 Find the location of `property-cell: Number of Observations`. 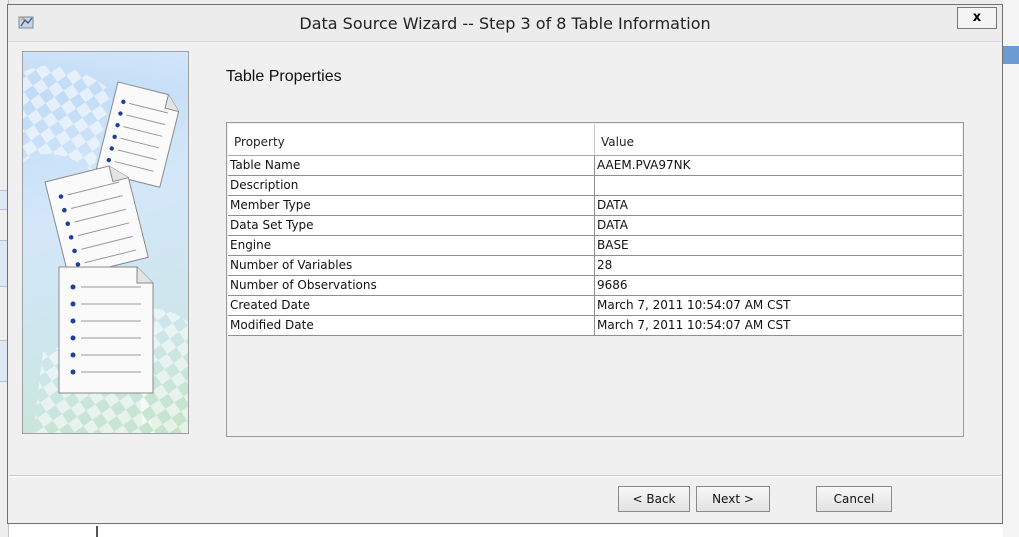

property-cell: Number of Observations is located at coordinates (411, 285).